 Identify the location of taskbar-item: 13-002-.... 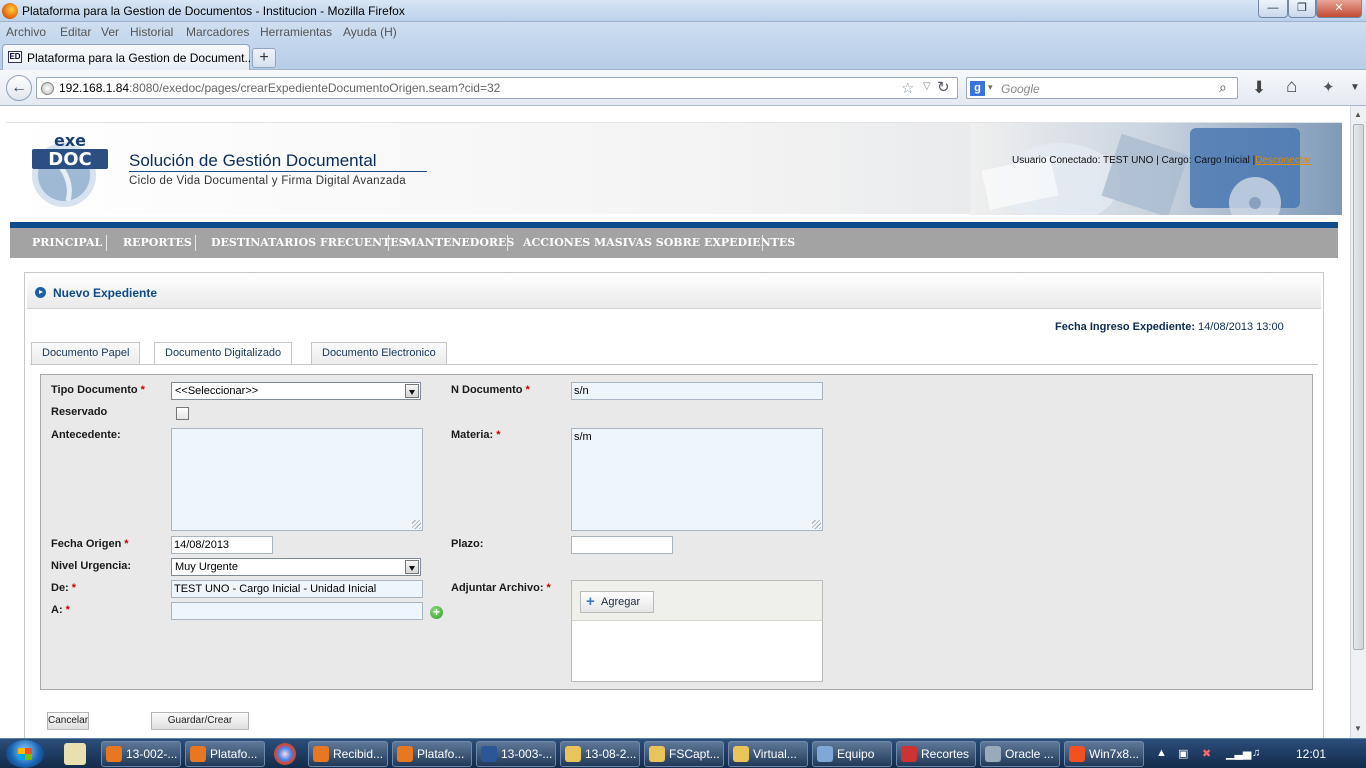
(141, 754).